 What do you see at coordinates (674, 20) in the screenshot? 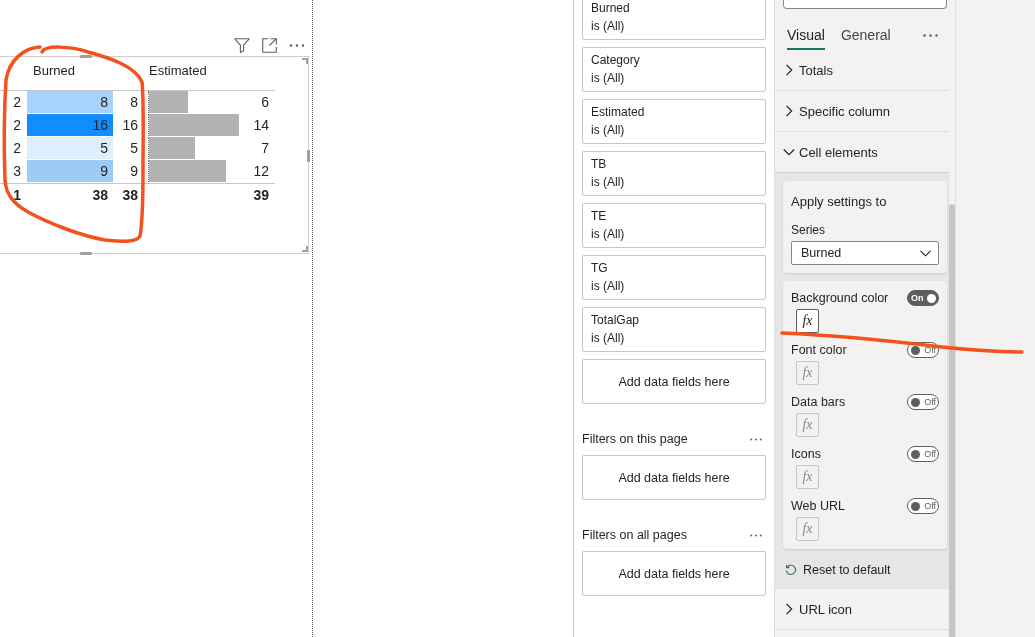
I see `filter-card: Burned is (All)` at bounding box center [674, 20].